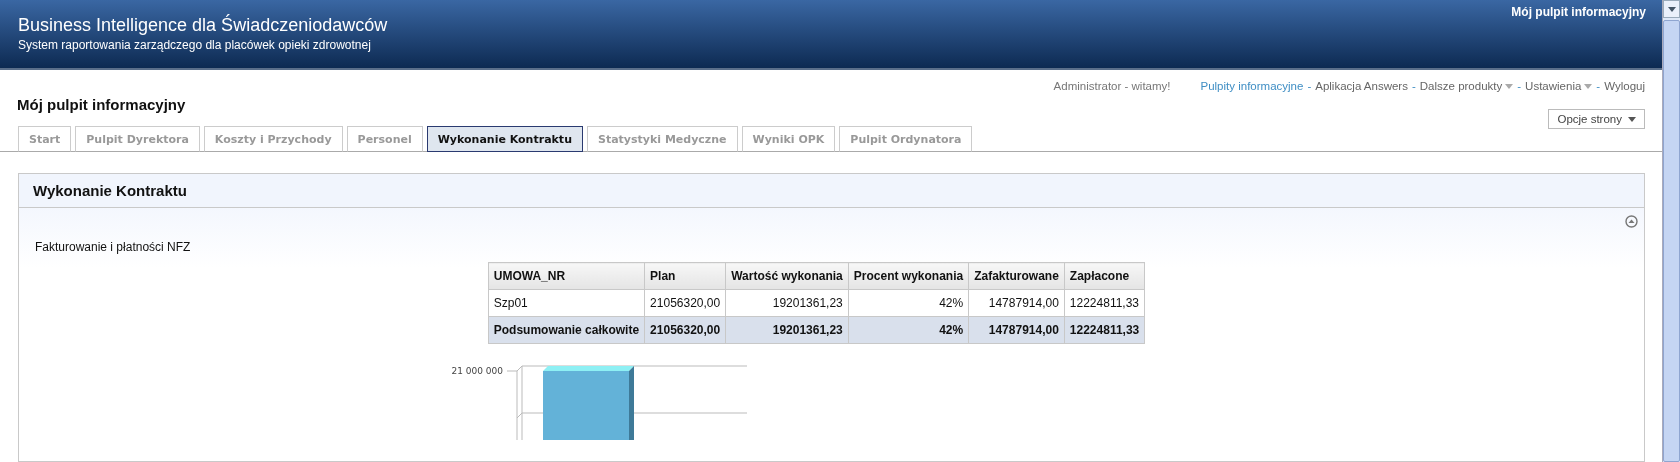 The image size is (1680, 462). I want to click on nav-link: Ustawienia, so click(1559, 86).